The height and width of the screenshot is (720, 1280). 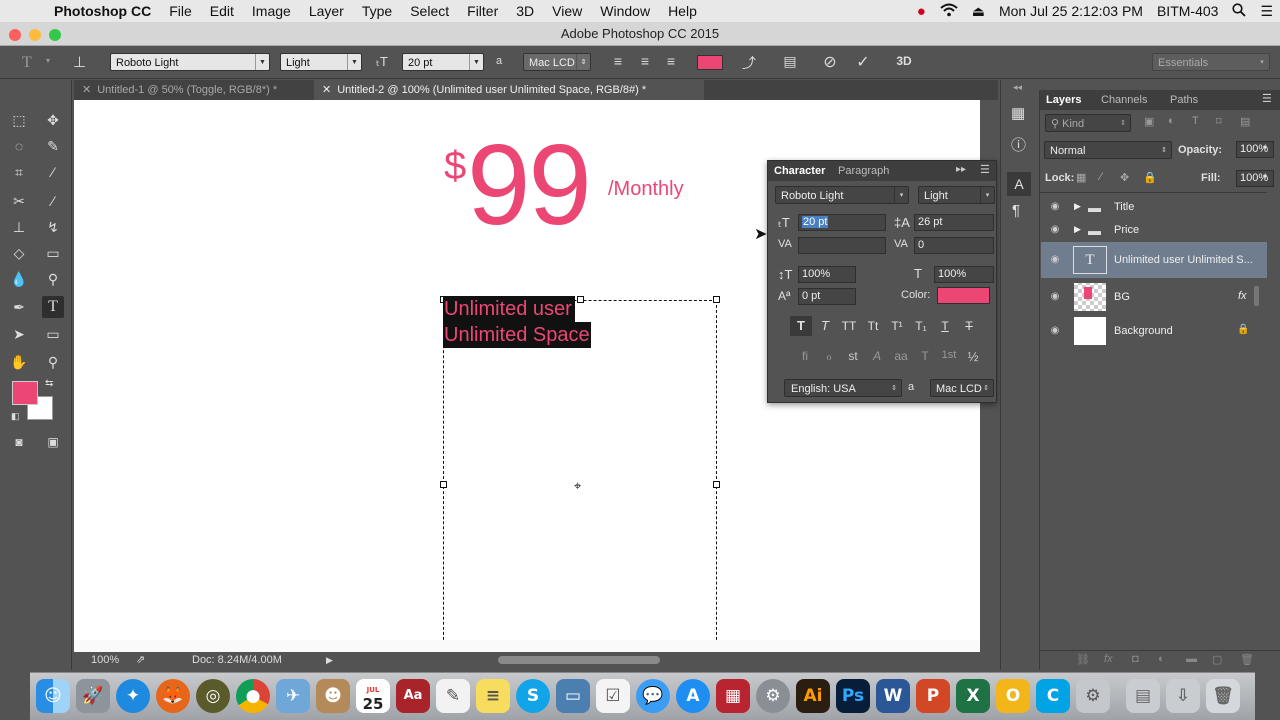 What do you see at coordinates (222, 11) in the screenshot?
I see `menu-edit: Edit` at bounding box center [222, 11].